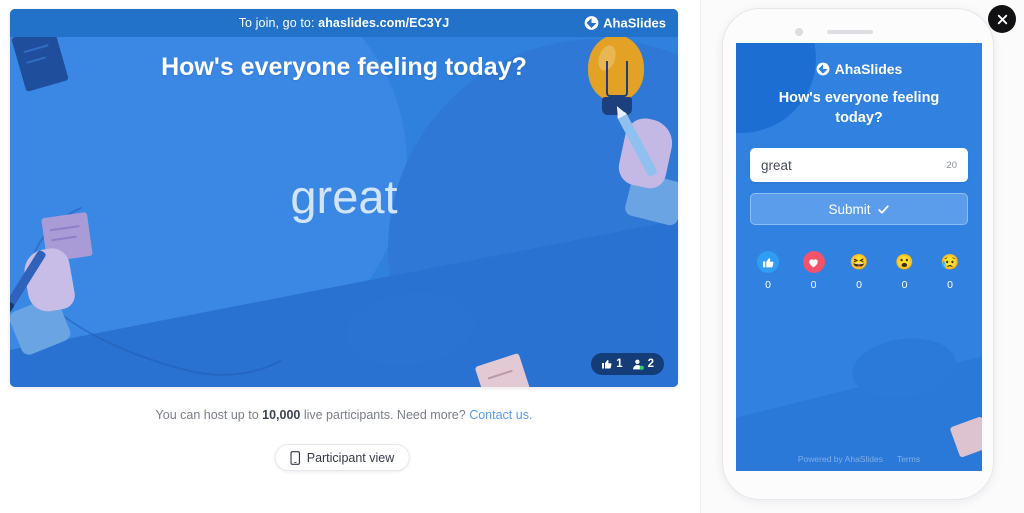 Image resolution: width=1024 pixels, height=513 pixels. I want to click on mobile-phone-icon, so click(295, 457).